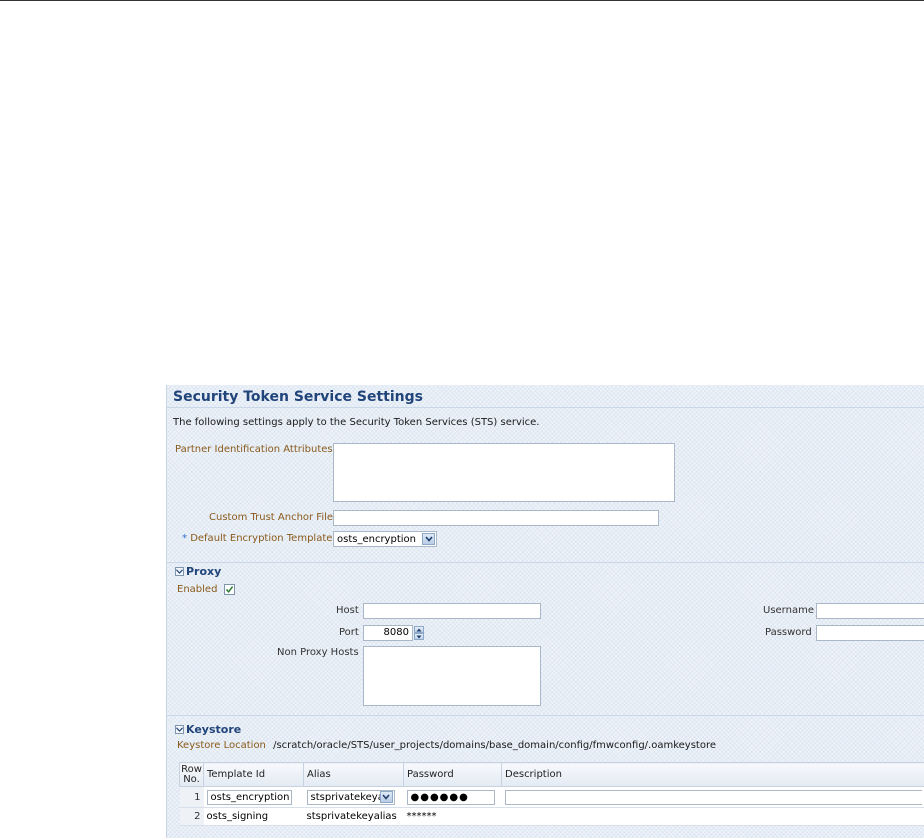  I want to click on description-cell, so click(712, 797).